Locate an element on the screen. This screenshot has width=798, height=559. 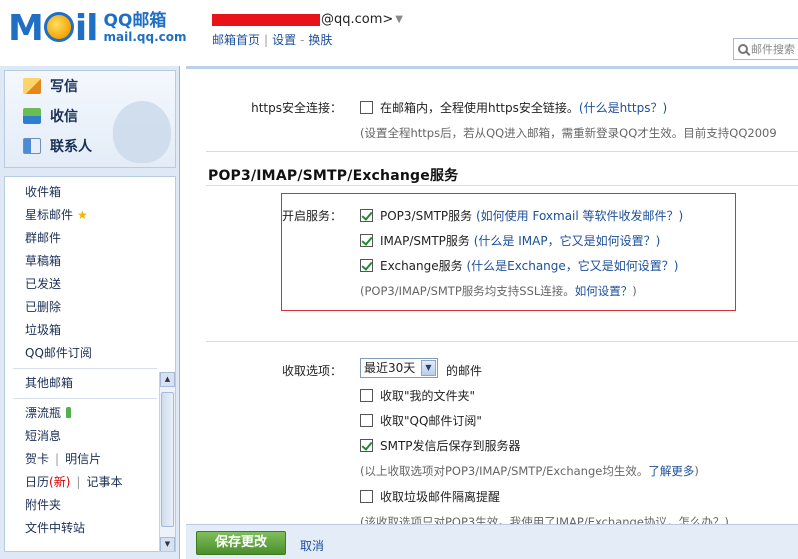
qq-mail-logo: Mil QQ邮箱 mail.qq.com is located at coordinates (97, 29).